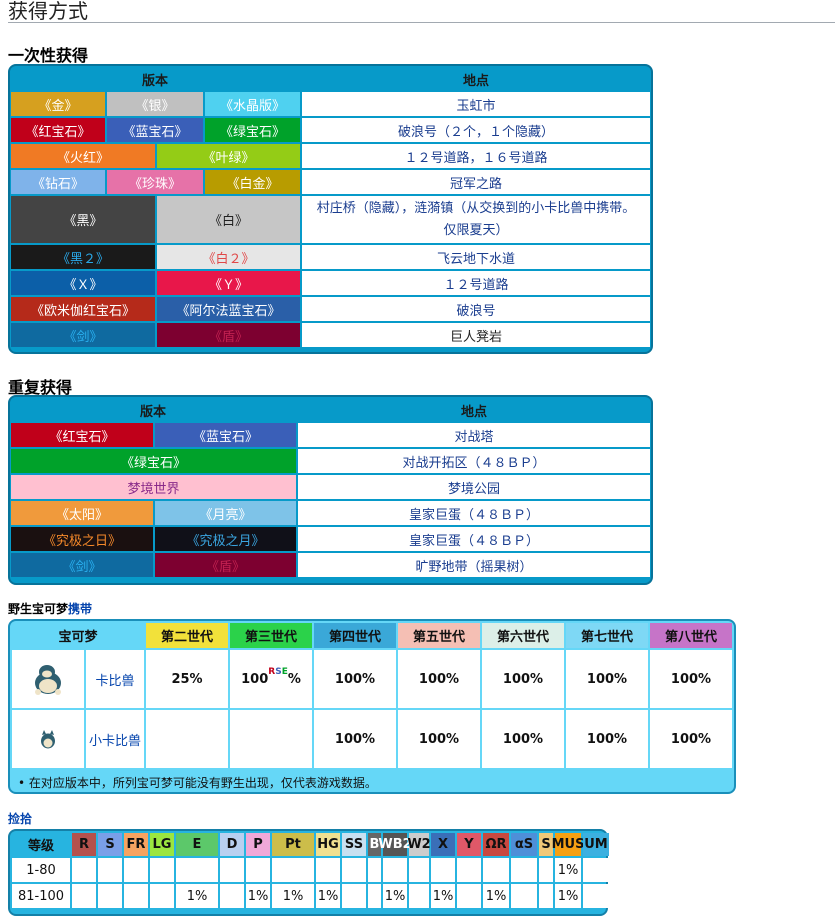  Describe the element at coordinates (78, 635) in the screenshot. I see `col-pokemon: 宝可梦` at that location.